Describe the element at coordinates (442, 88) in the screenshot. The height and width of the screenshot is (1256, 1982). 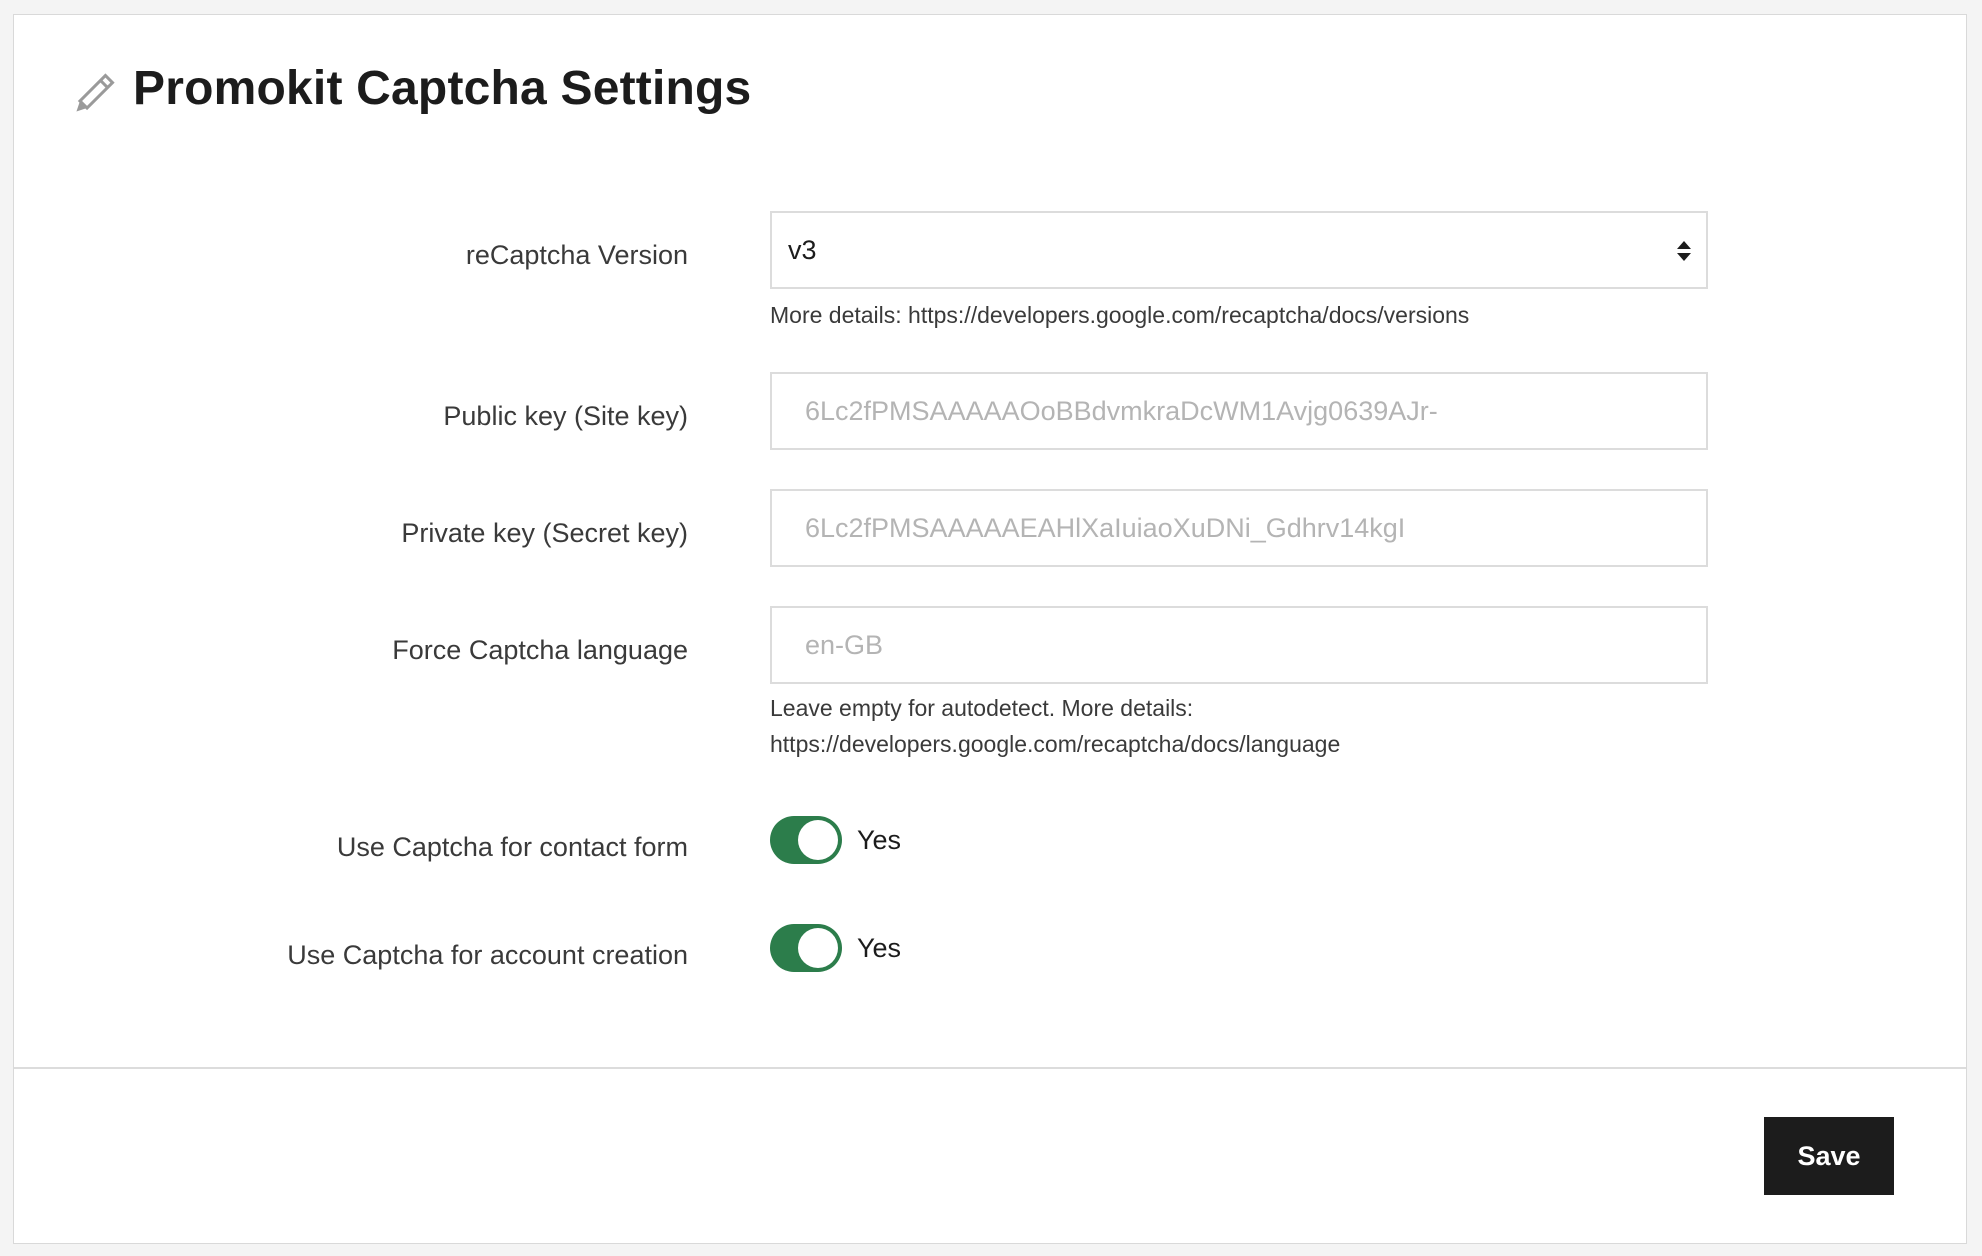
I see `page-title: Promokit Captcha Settings` at that location.